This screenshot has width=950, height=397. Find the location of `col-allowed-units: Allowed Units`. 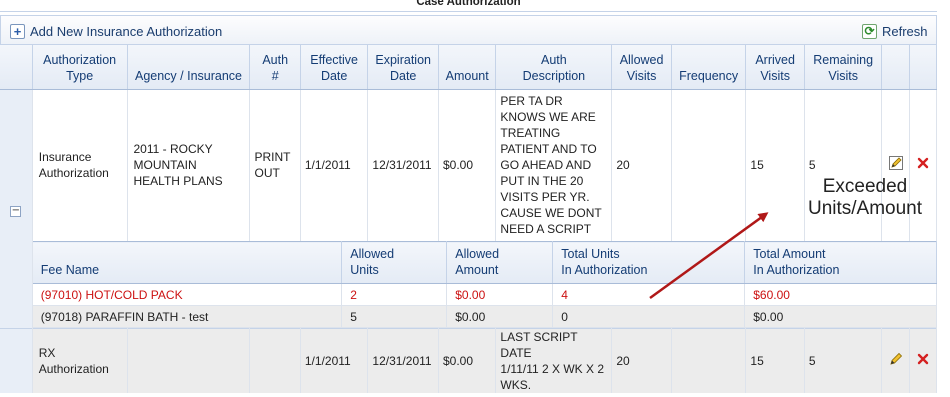

col-allowed-units: Allowed Units is located at coordinates (394, 262).